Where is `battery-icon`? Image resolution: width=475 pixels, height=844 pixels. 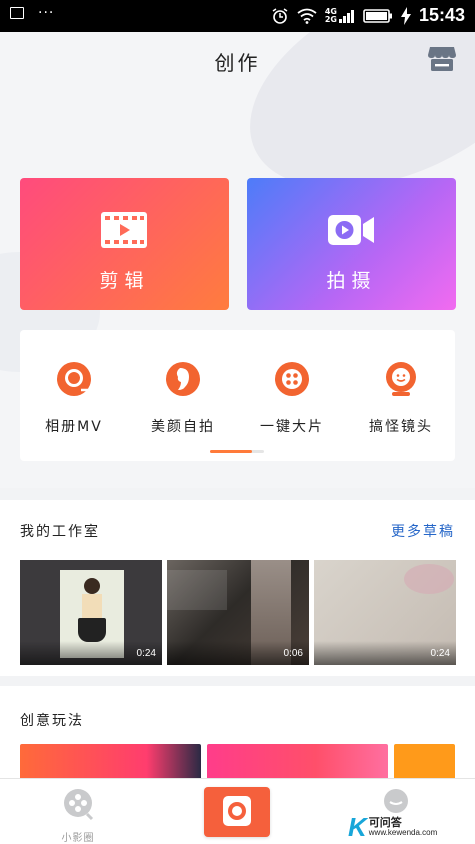
battery-icon is located at coordinates (377, 15).